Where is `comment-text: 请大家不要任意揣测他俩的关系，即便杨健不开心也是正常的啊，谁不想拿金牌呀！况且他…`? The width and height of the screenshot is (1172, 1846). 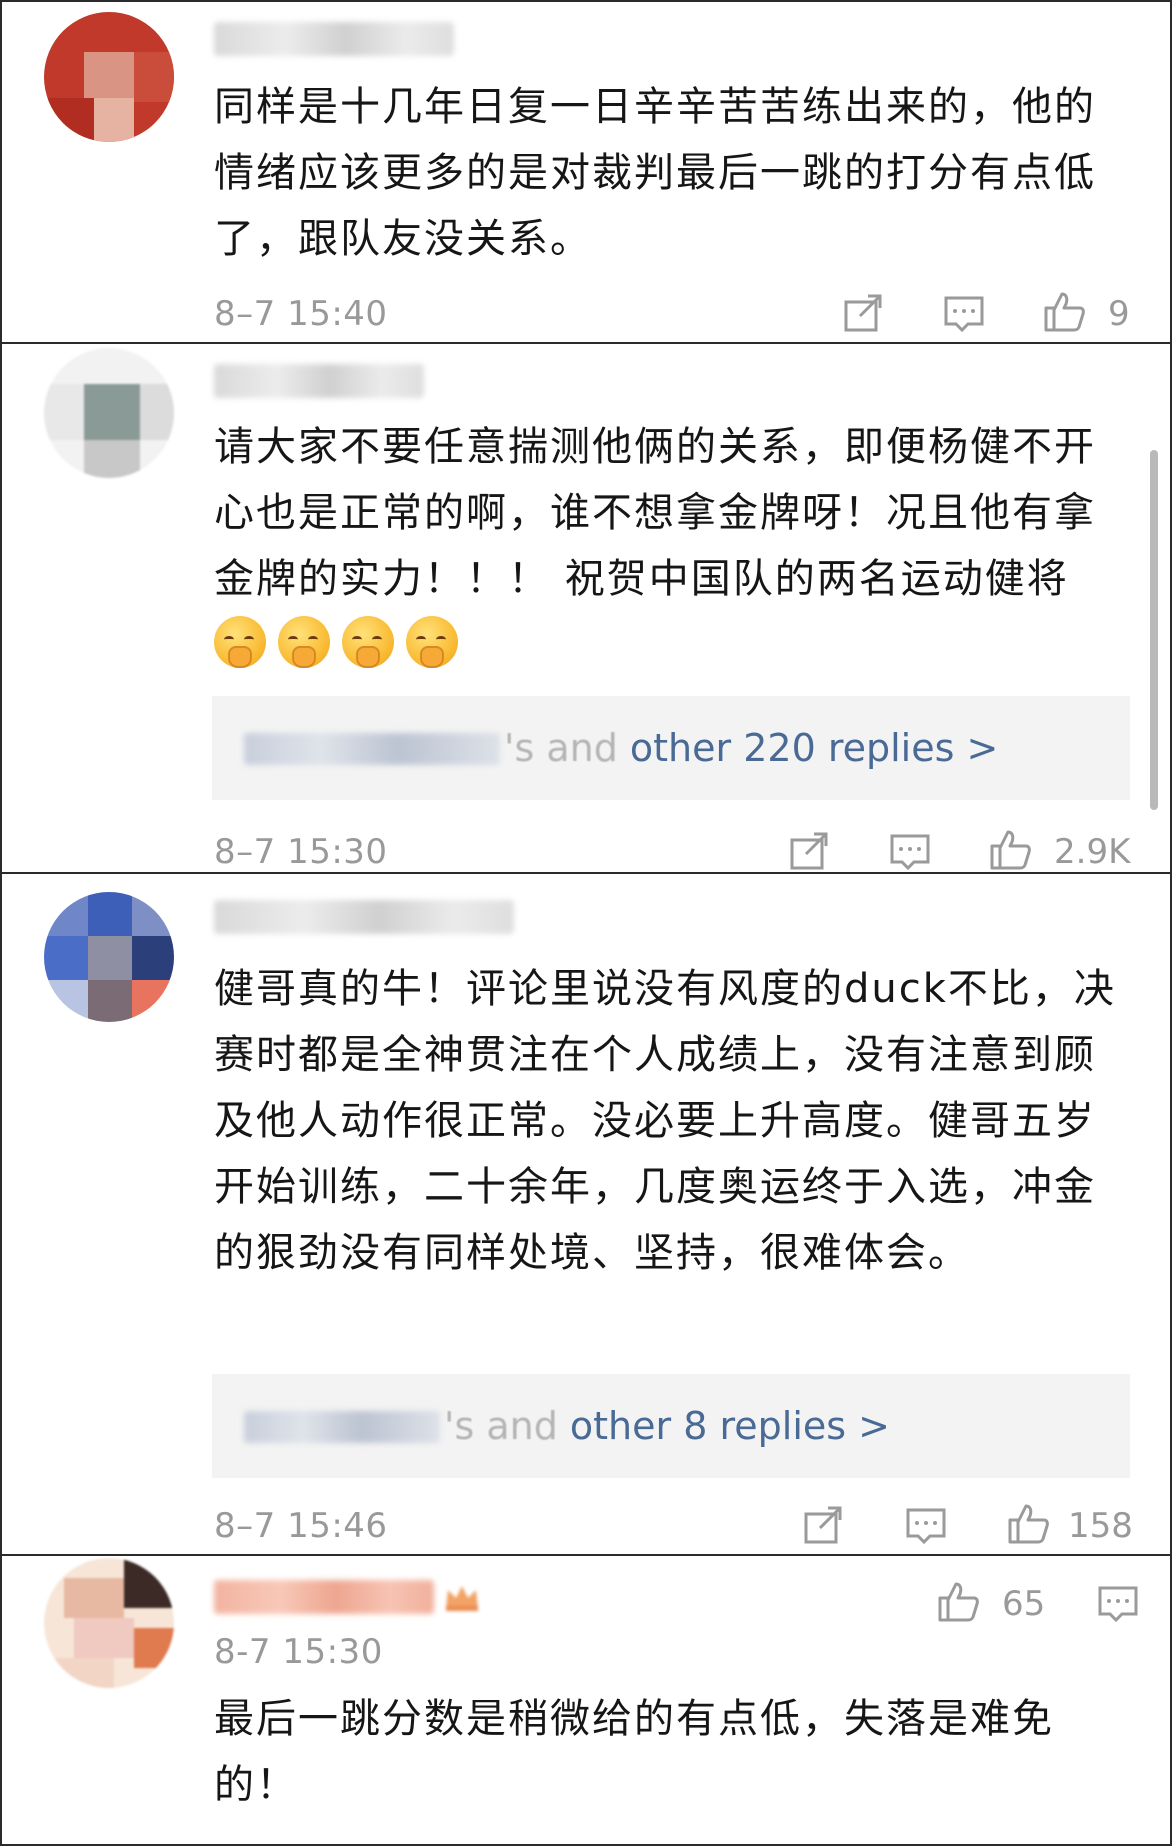 comment-text: 请大家不要任意揣测他俩的关系，即便杨健不开心也是正常的啊，谁不想拿金牌呀！况且他… is located at coordinates (674, 546).